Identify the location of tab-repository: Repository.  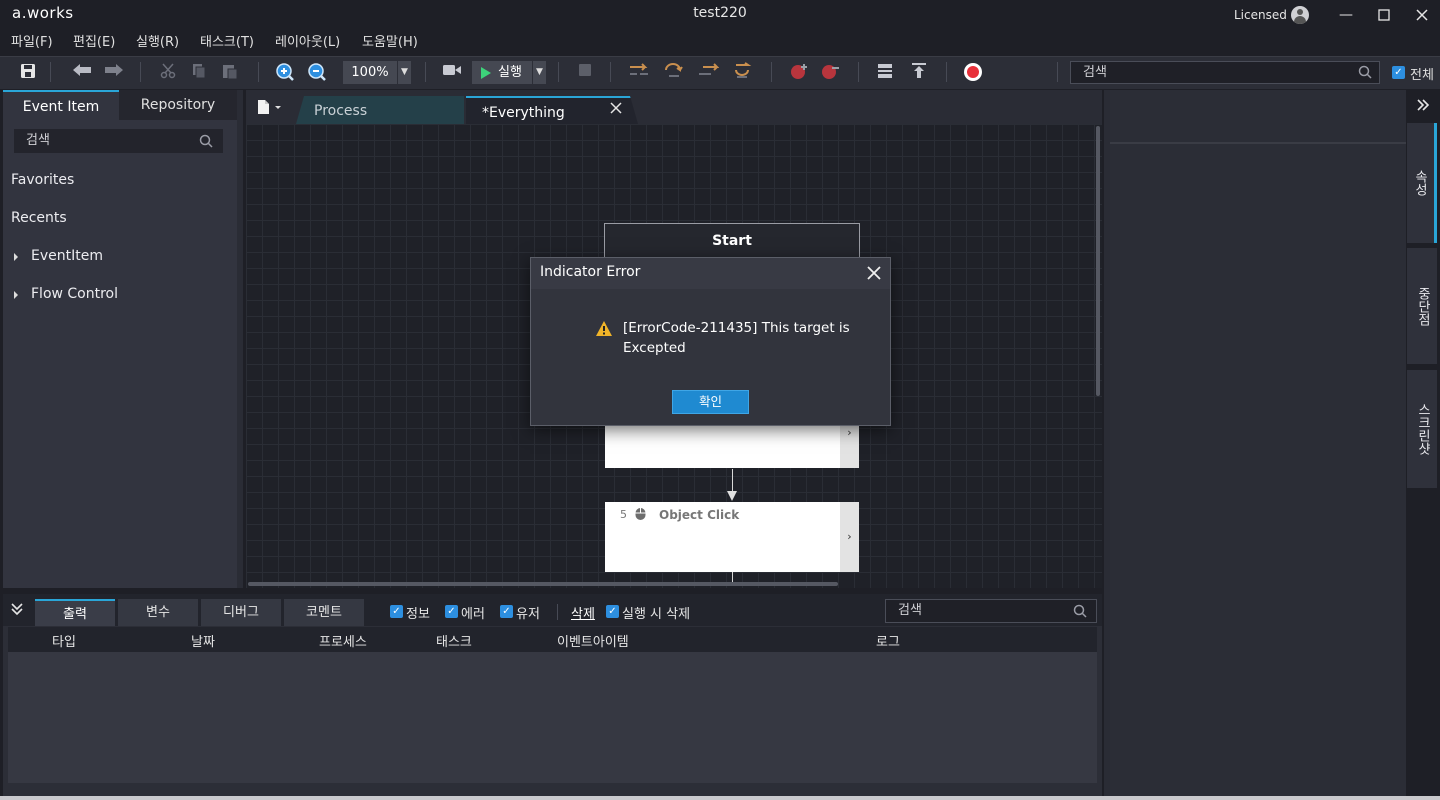
(178, 105).